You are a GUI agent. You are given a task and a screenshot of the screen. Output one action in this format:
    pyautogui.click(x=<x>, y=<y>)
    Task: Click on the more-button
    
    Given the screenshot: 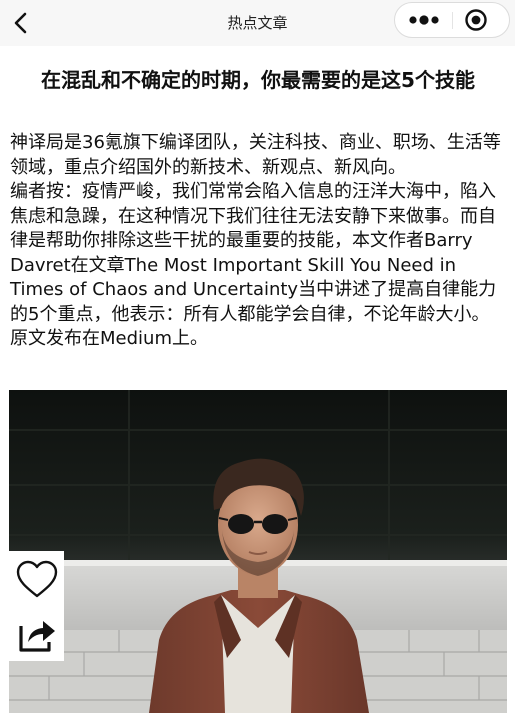 What is the action you would take?
    pyautogui.click(x=424, y=20)
    